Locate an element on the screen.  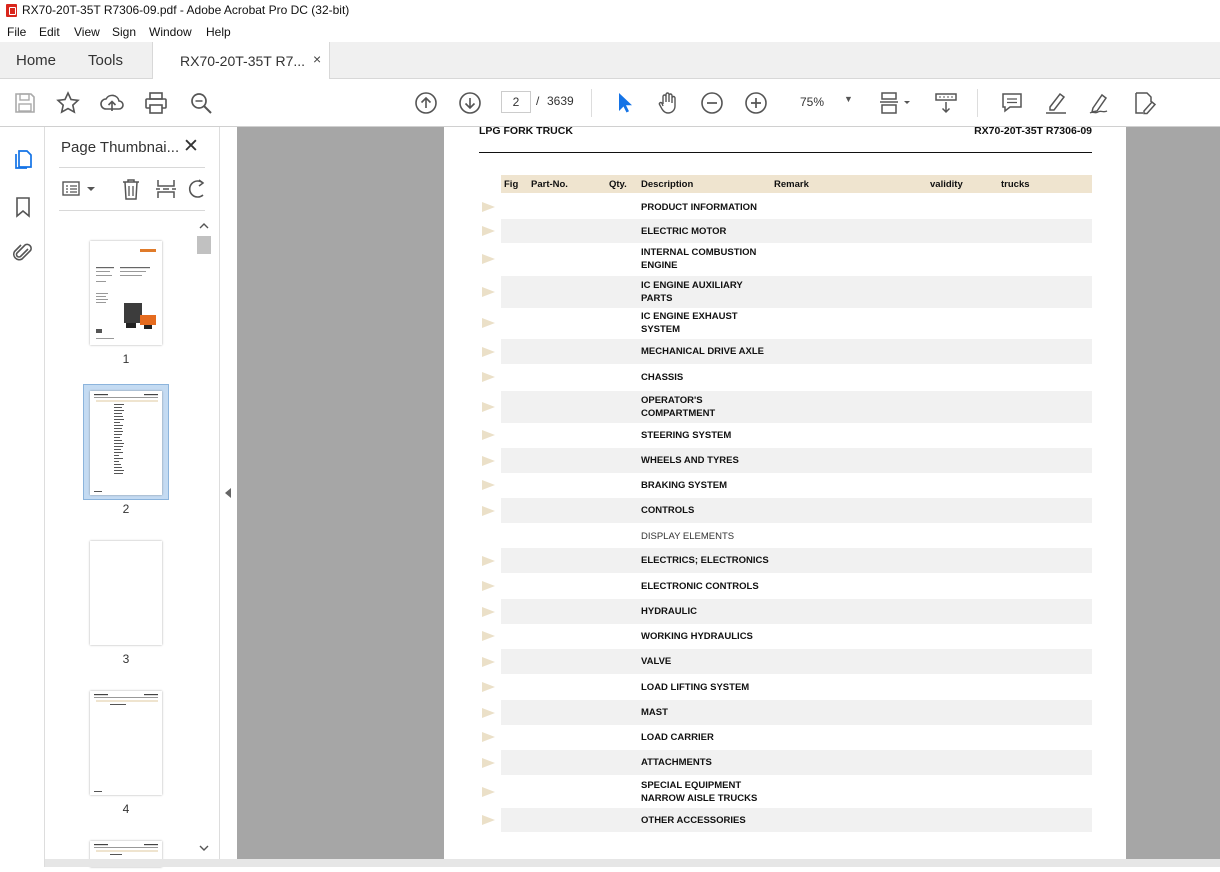
thumbnail-label-4: 4 is located at coordinates (126, 809).